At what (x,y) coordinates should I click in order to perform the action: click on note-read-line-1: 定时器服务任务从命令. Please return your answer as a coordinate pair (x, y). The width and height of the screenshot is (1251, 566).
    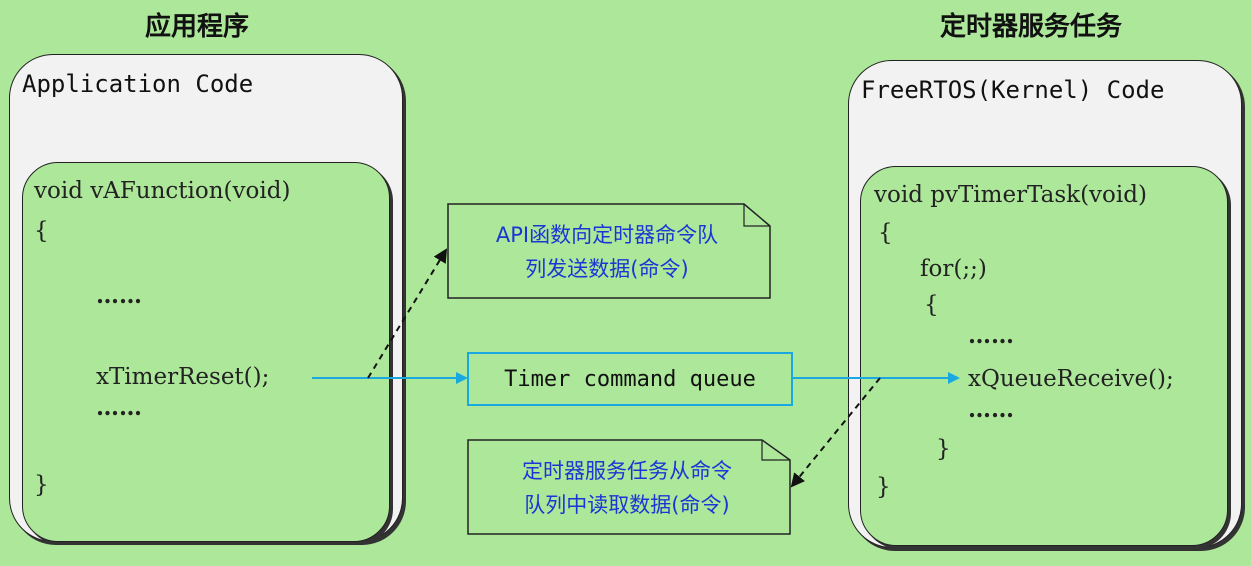
    Looking at the image, I should click on (627, 471).